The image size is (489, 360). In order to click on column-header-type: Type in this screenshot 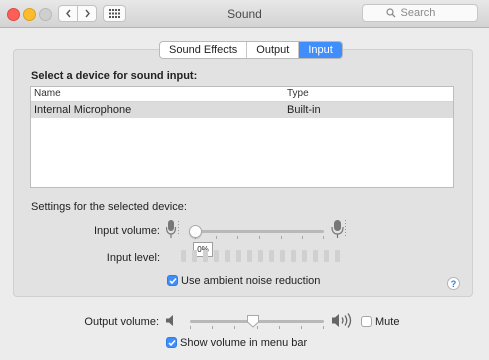, I will do `click(298, 93)`.